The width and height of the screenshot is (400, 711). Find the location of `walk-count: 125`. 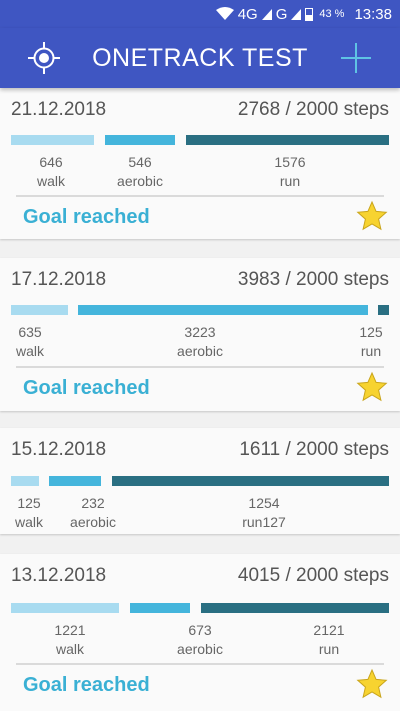

walk-count: 125 is located at coordinates (29, 503).